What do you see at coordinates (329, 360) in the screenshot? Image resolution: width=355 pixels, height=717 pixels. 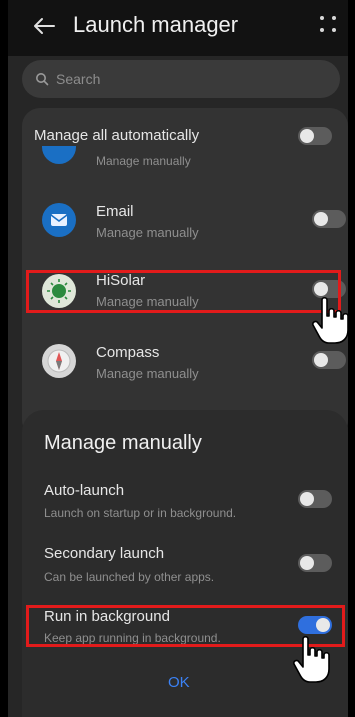 I see `compass-toggle` at bounding box center [329, 360].